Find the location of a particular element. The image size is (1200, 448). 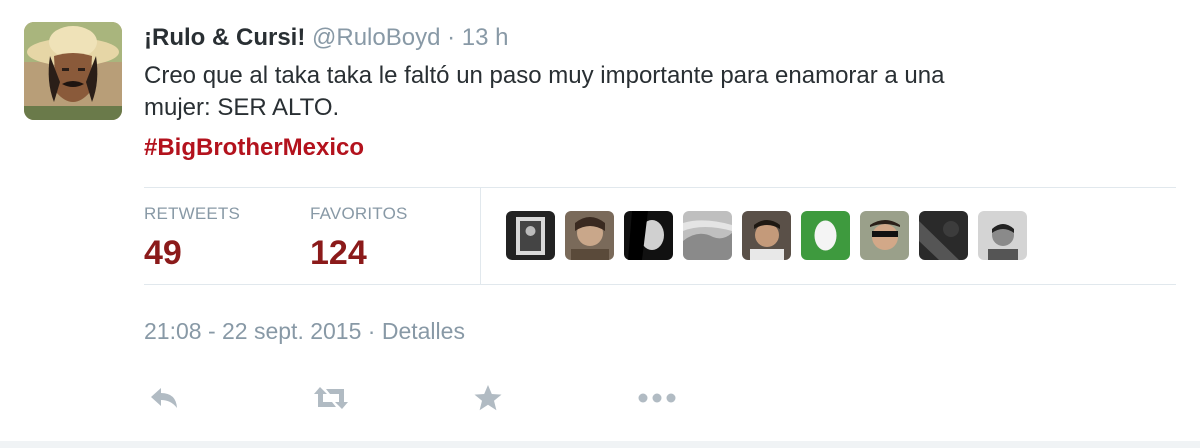

author-avatar is located at coordinates (73, 71).